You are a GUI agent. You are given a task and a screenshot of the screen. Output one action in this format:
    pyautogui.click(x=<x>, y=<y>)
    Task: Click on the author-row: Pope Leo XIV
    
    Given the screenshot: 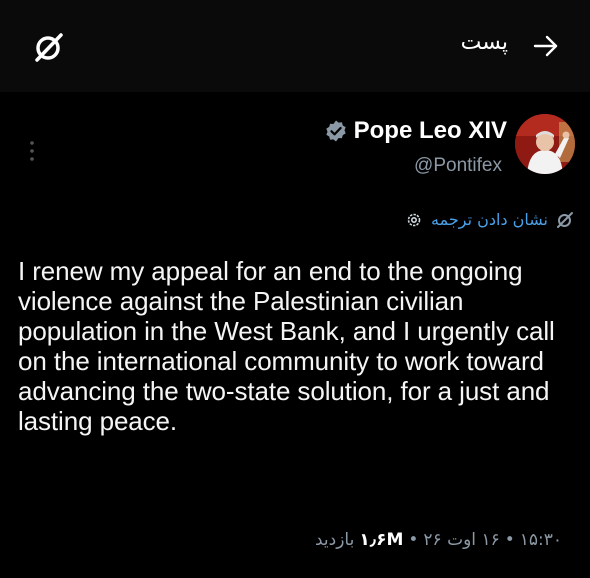 What is the action you would take?
    pyautogui.click(x=415, y=131)
    